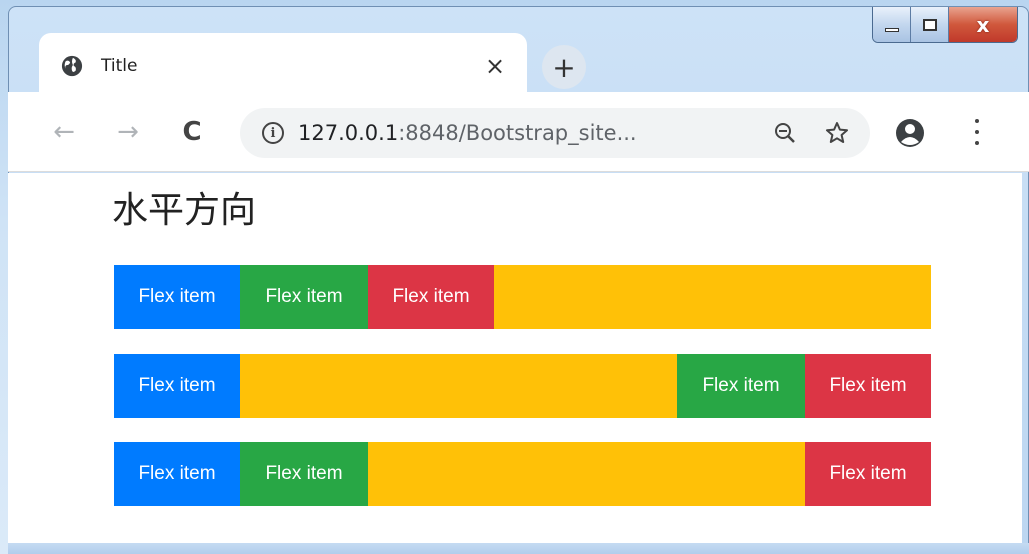  Describe the element at coordinates (64, 132) in the screenshot. I see `back-button: ←` at that location.